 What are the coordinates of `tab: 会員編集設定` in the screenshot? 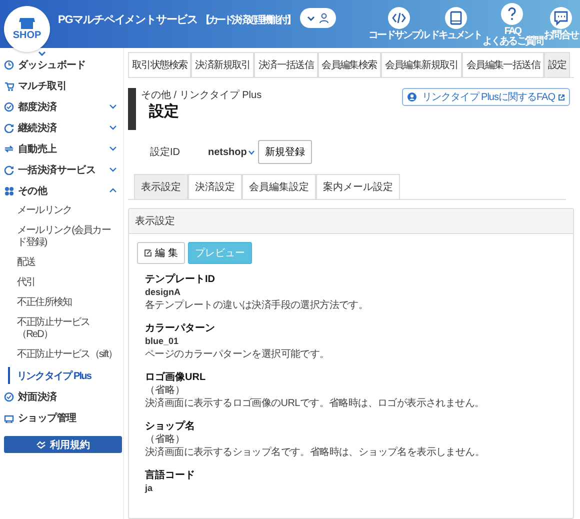 It's located at (279, 186).